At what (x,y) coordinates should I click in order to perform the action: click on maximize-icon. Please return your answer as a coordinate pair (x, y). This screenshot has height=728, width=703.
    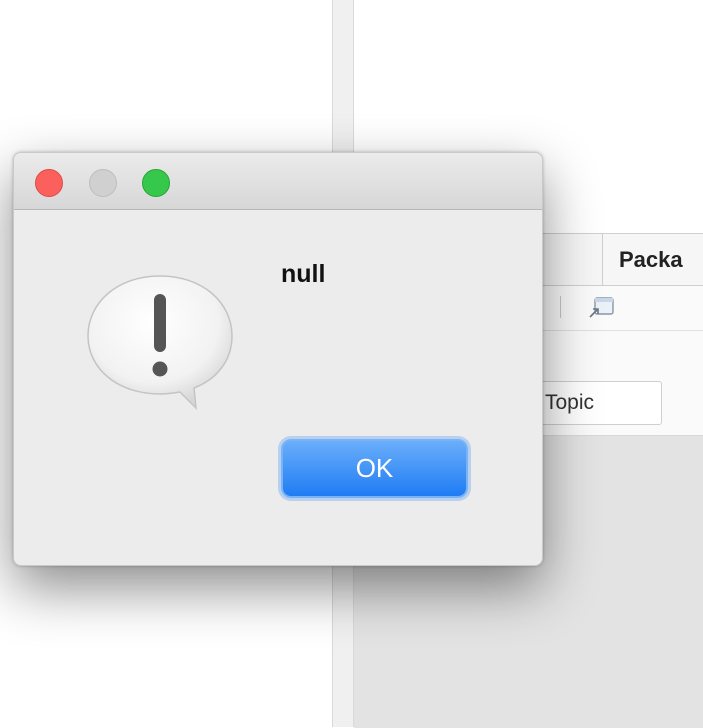
    Looking at the image, I should click on (156, 183).